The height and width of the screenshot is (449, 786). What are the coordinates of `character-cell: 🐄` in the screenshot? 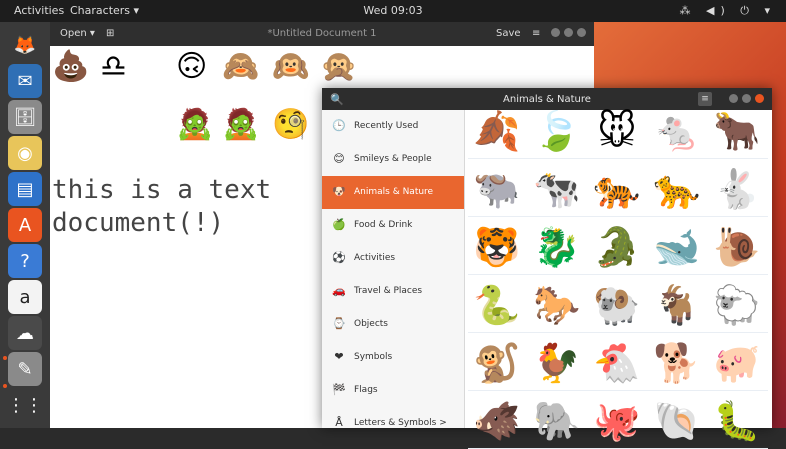 It's located at (557, 189).